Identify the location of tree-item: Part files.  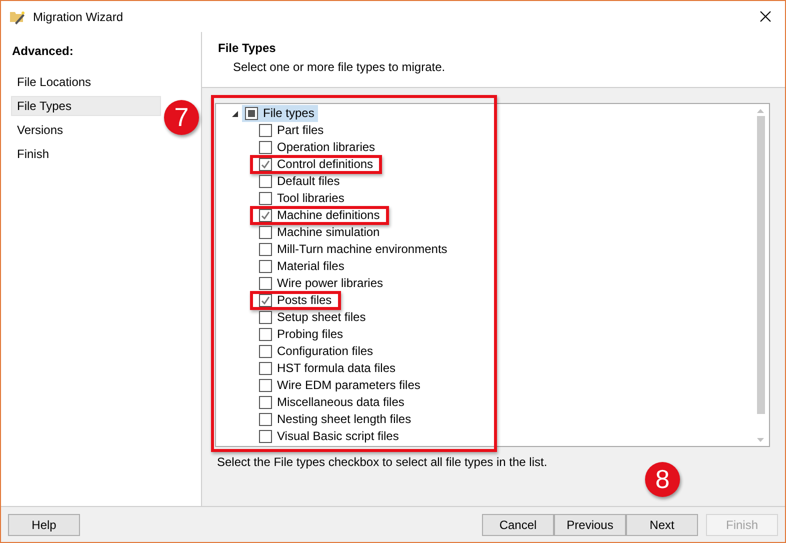
(292, 130).